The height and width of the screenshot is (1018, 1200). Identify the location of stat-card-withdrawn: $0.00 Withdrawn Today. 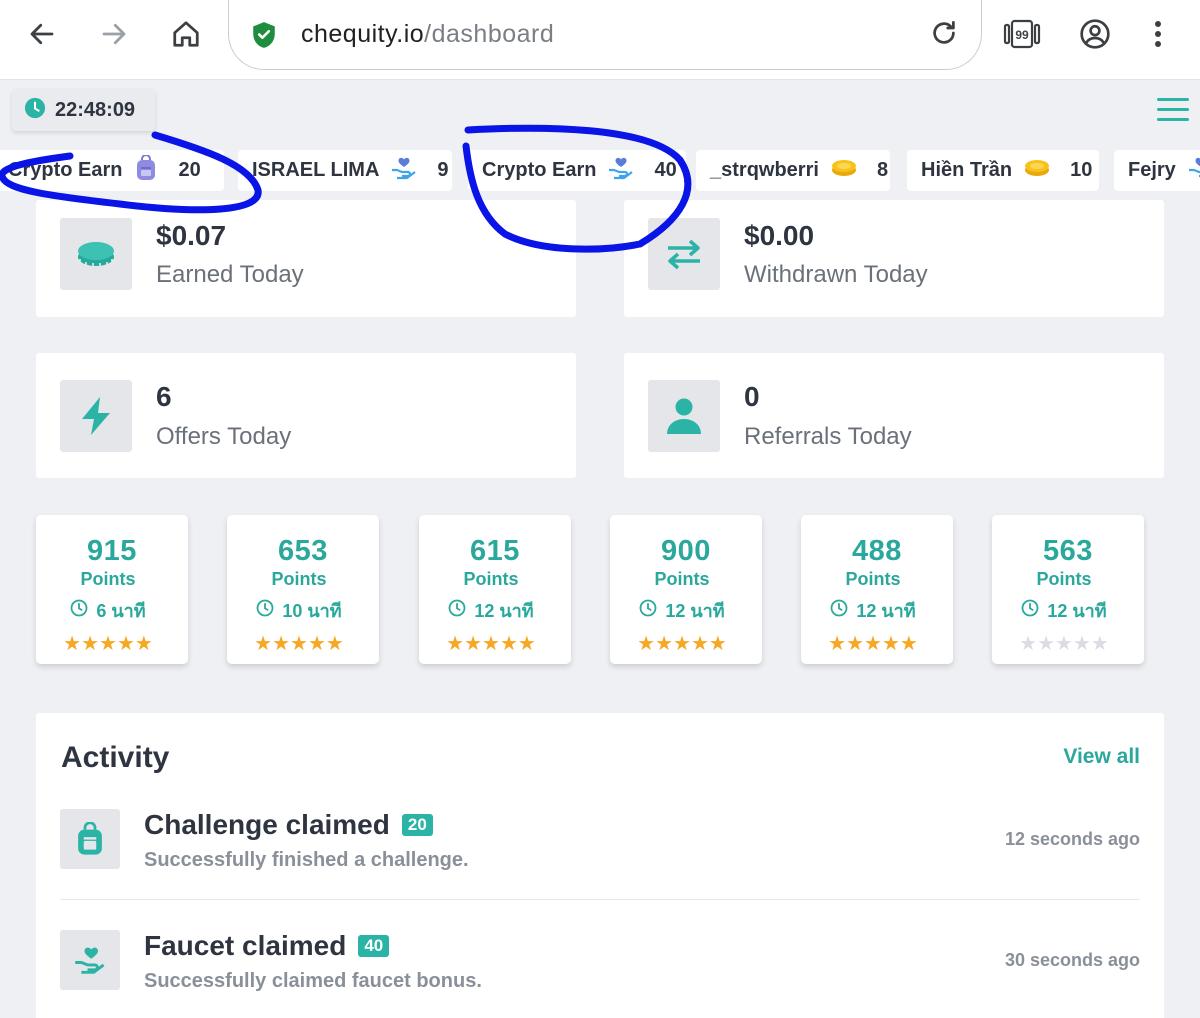
(894, 258).